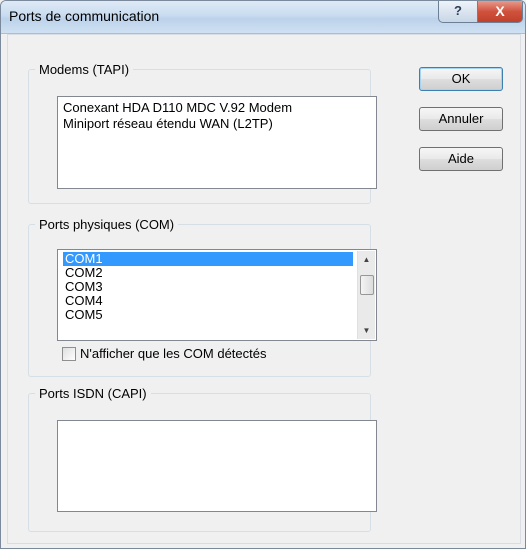  Describe the element at coordinates (208, 273) in the screenshot. I see `list-item: COM2` at that location.